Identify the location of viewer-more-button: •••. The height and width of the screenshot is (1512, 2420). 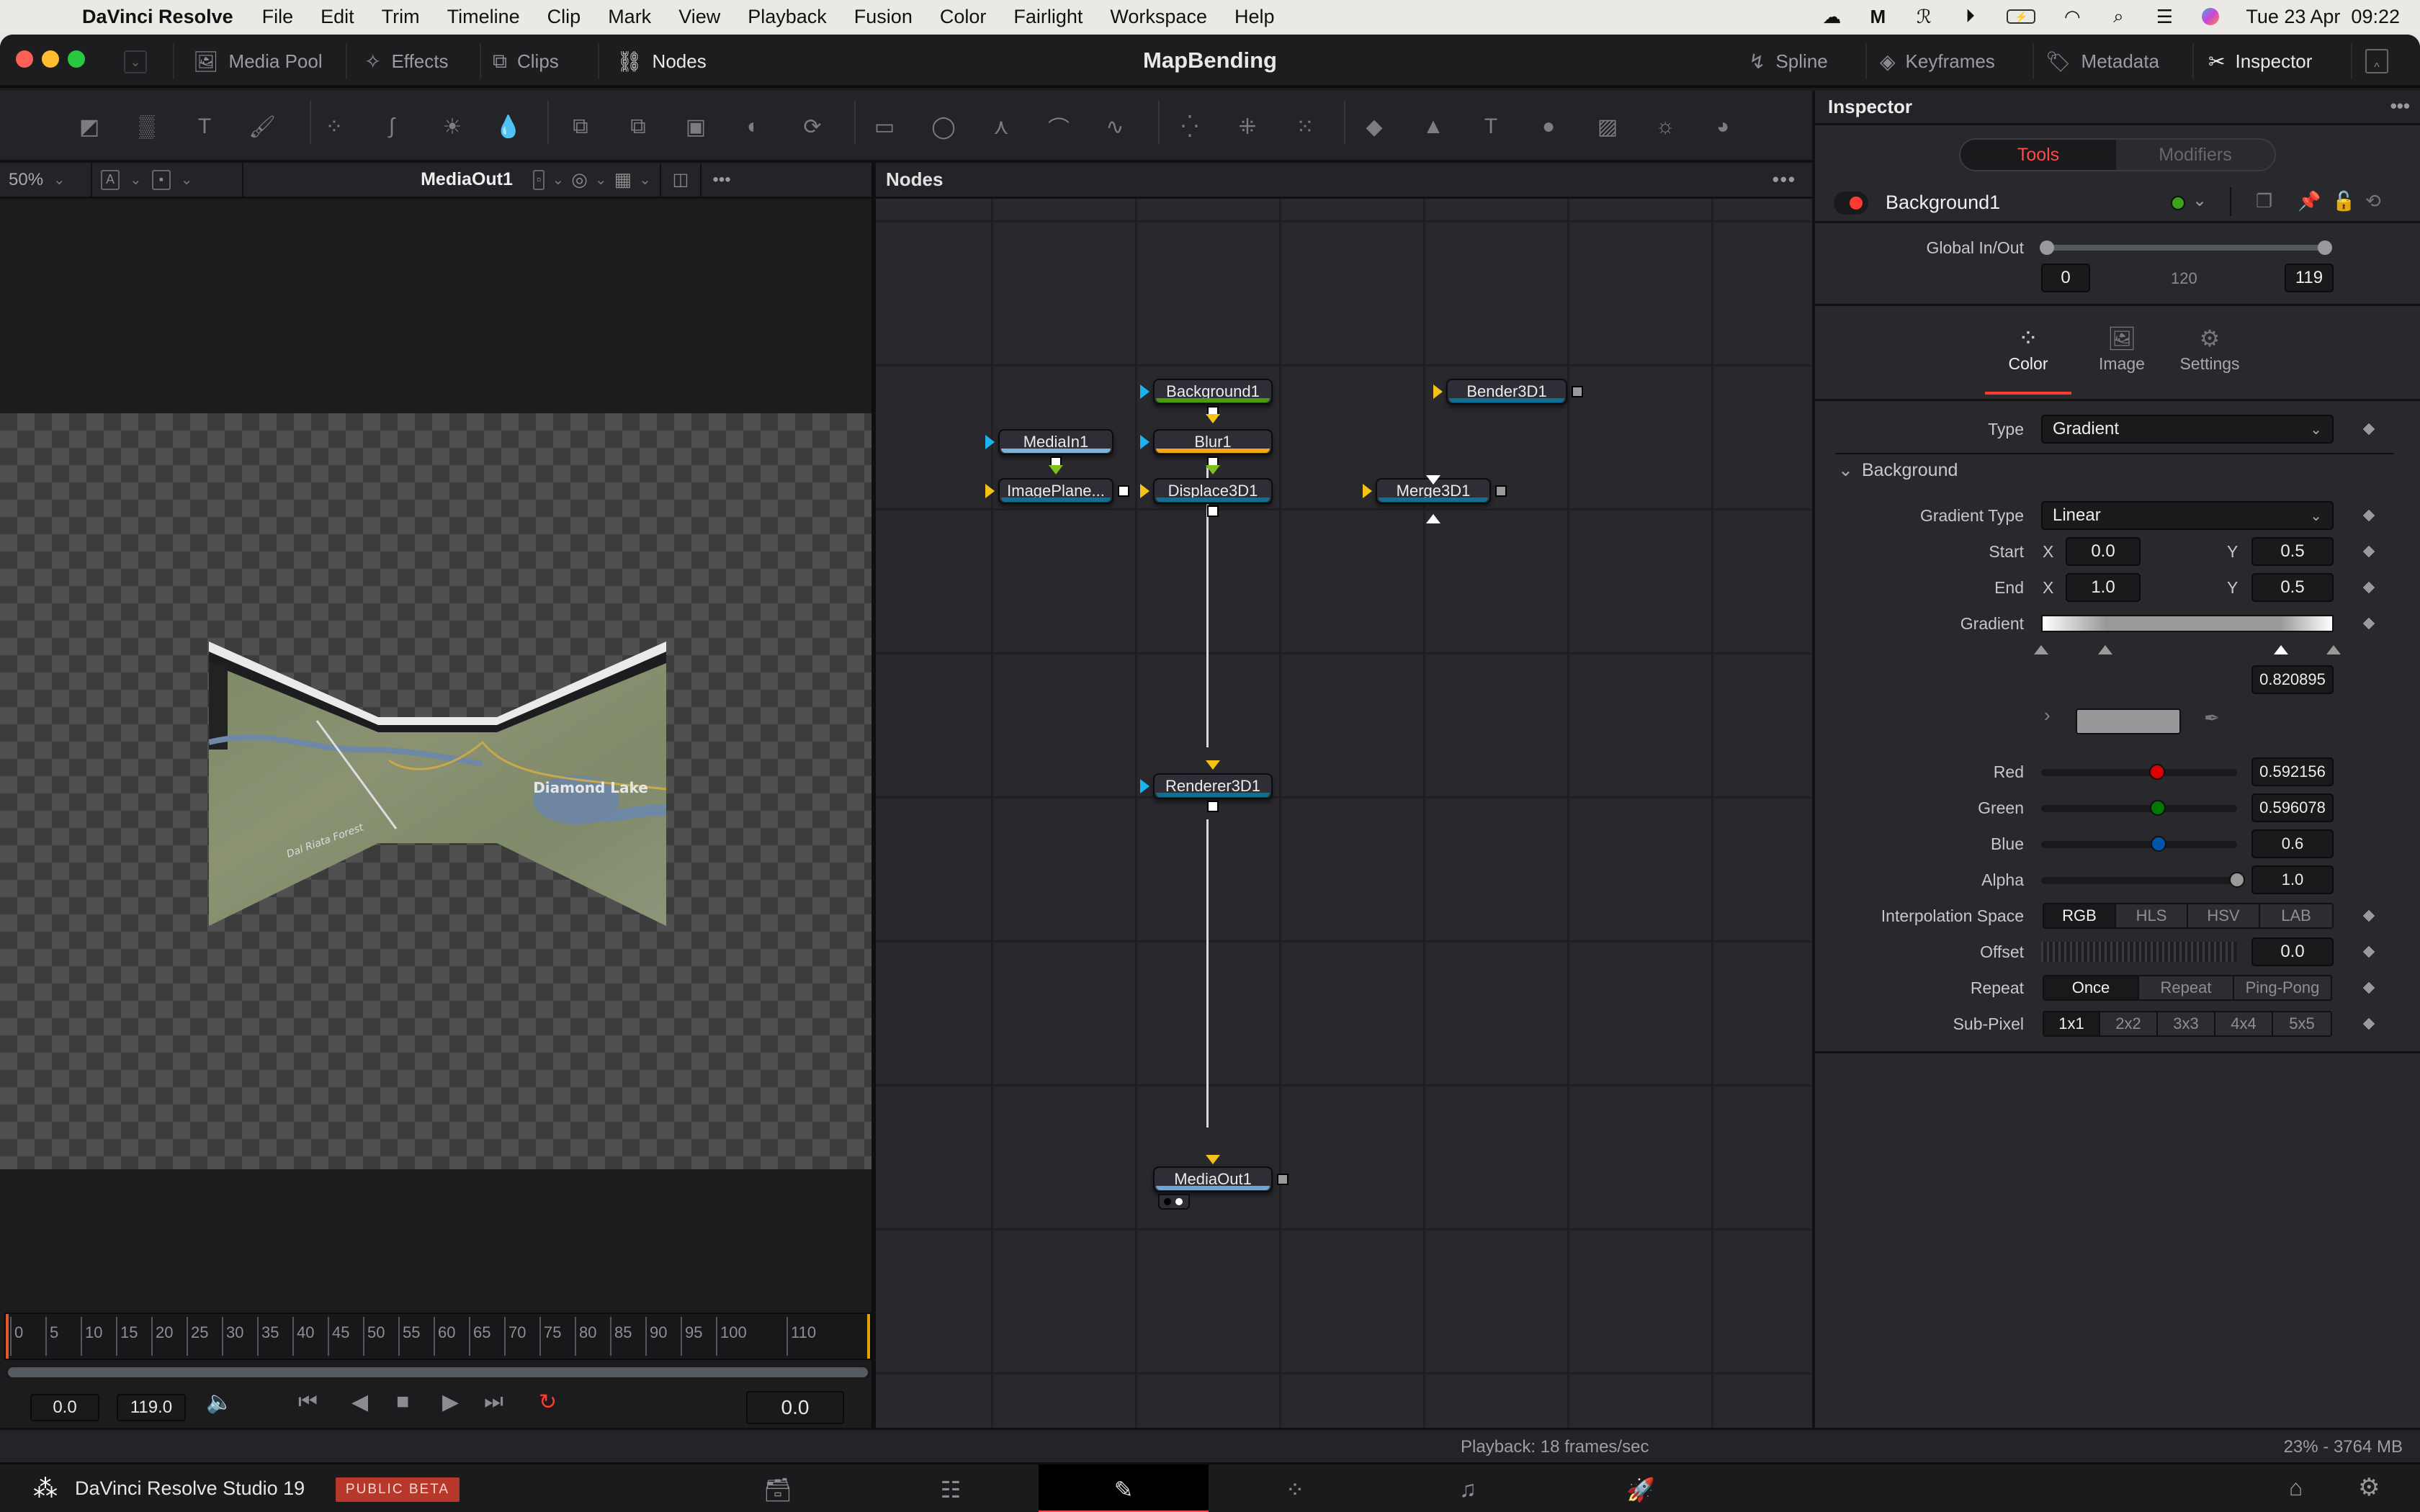
(722, 180).